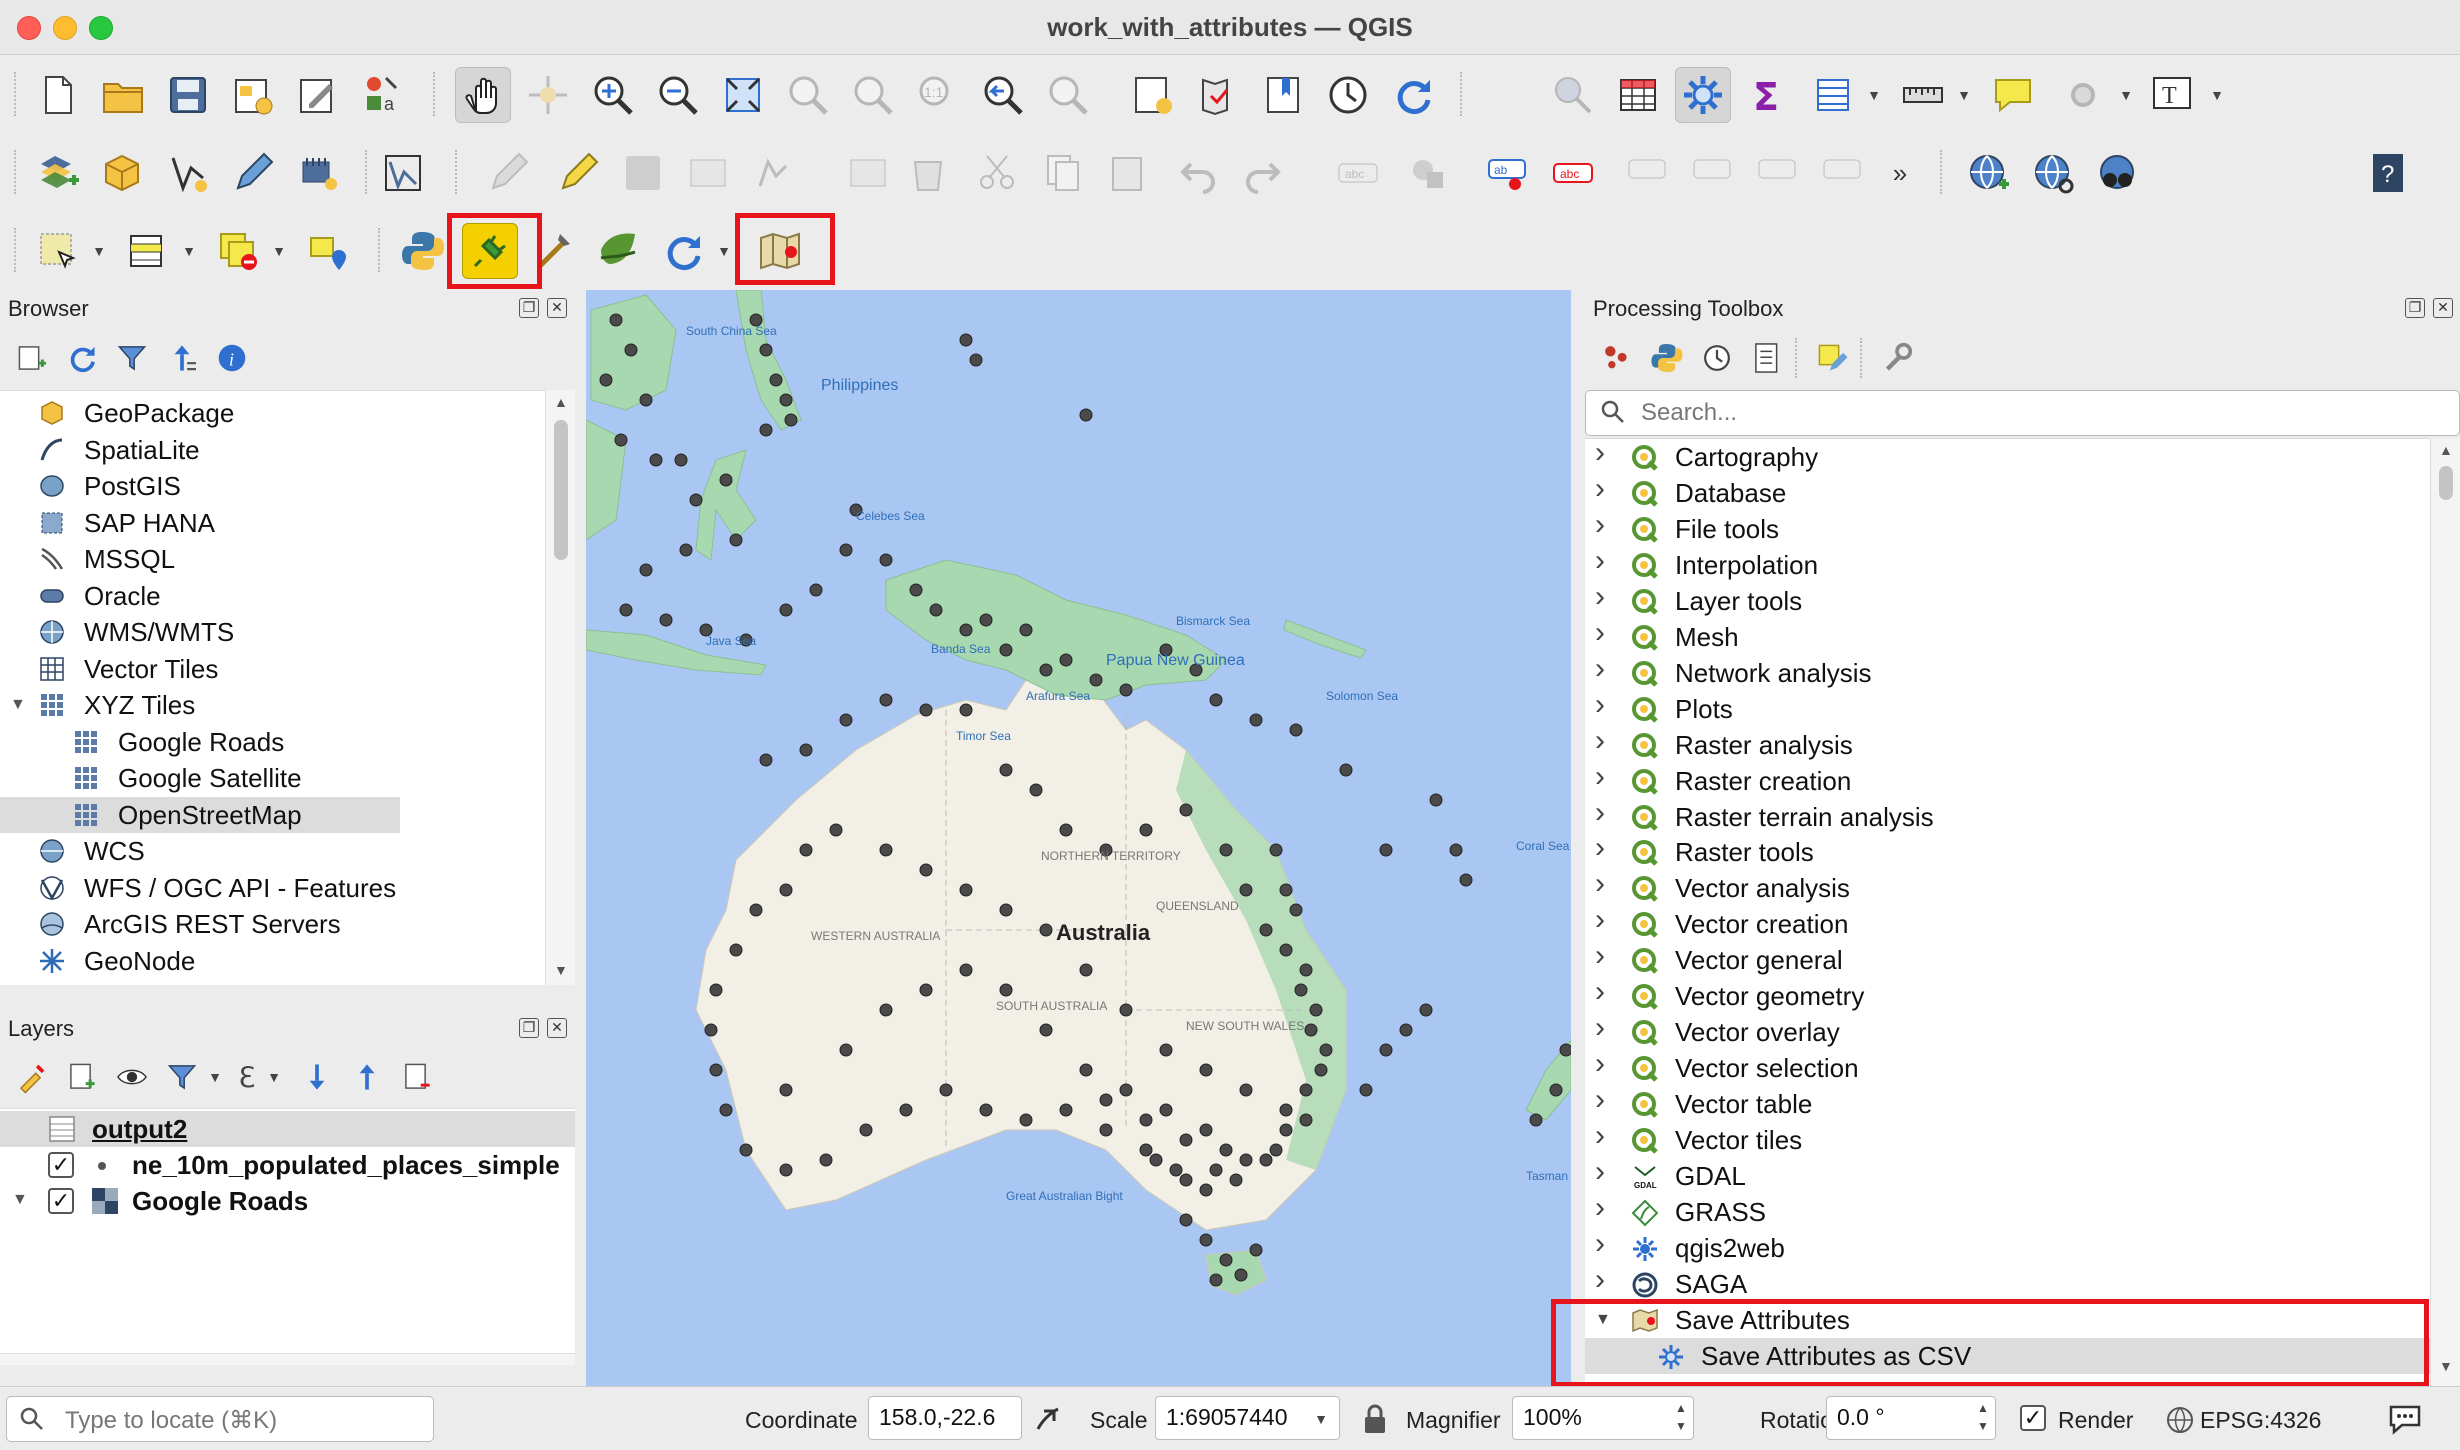 This screenshot has height=1450, width=2460. I want to click on lock-scale-icon, so click(1375, 1419).